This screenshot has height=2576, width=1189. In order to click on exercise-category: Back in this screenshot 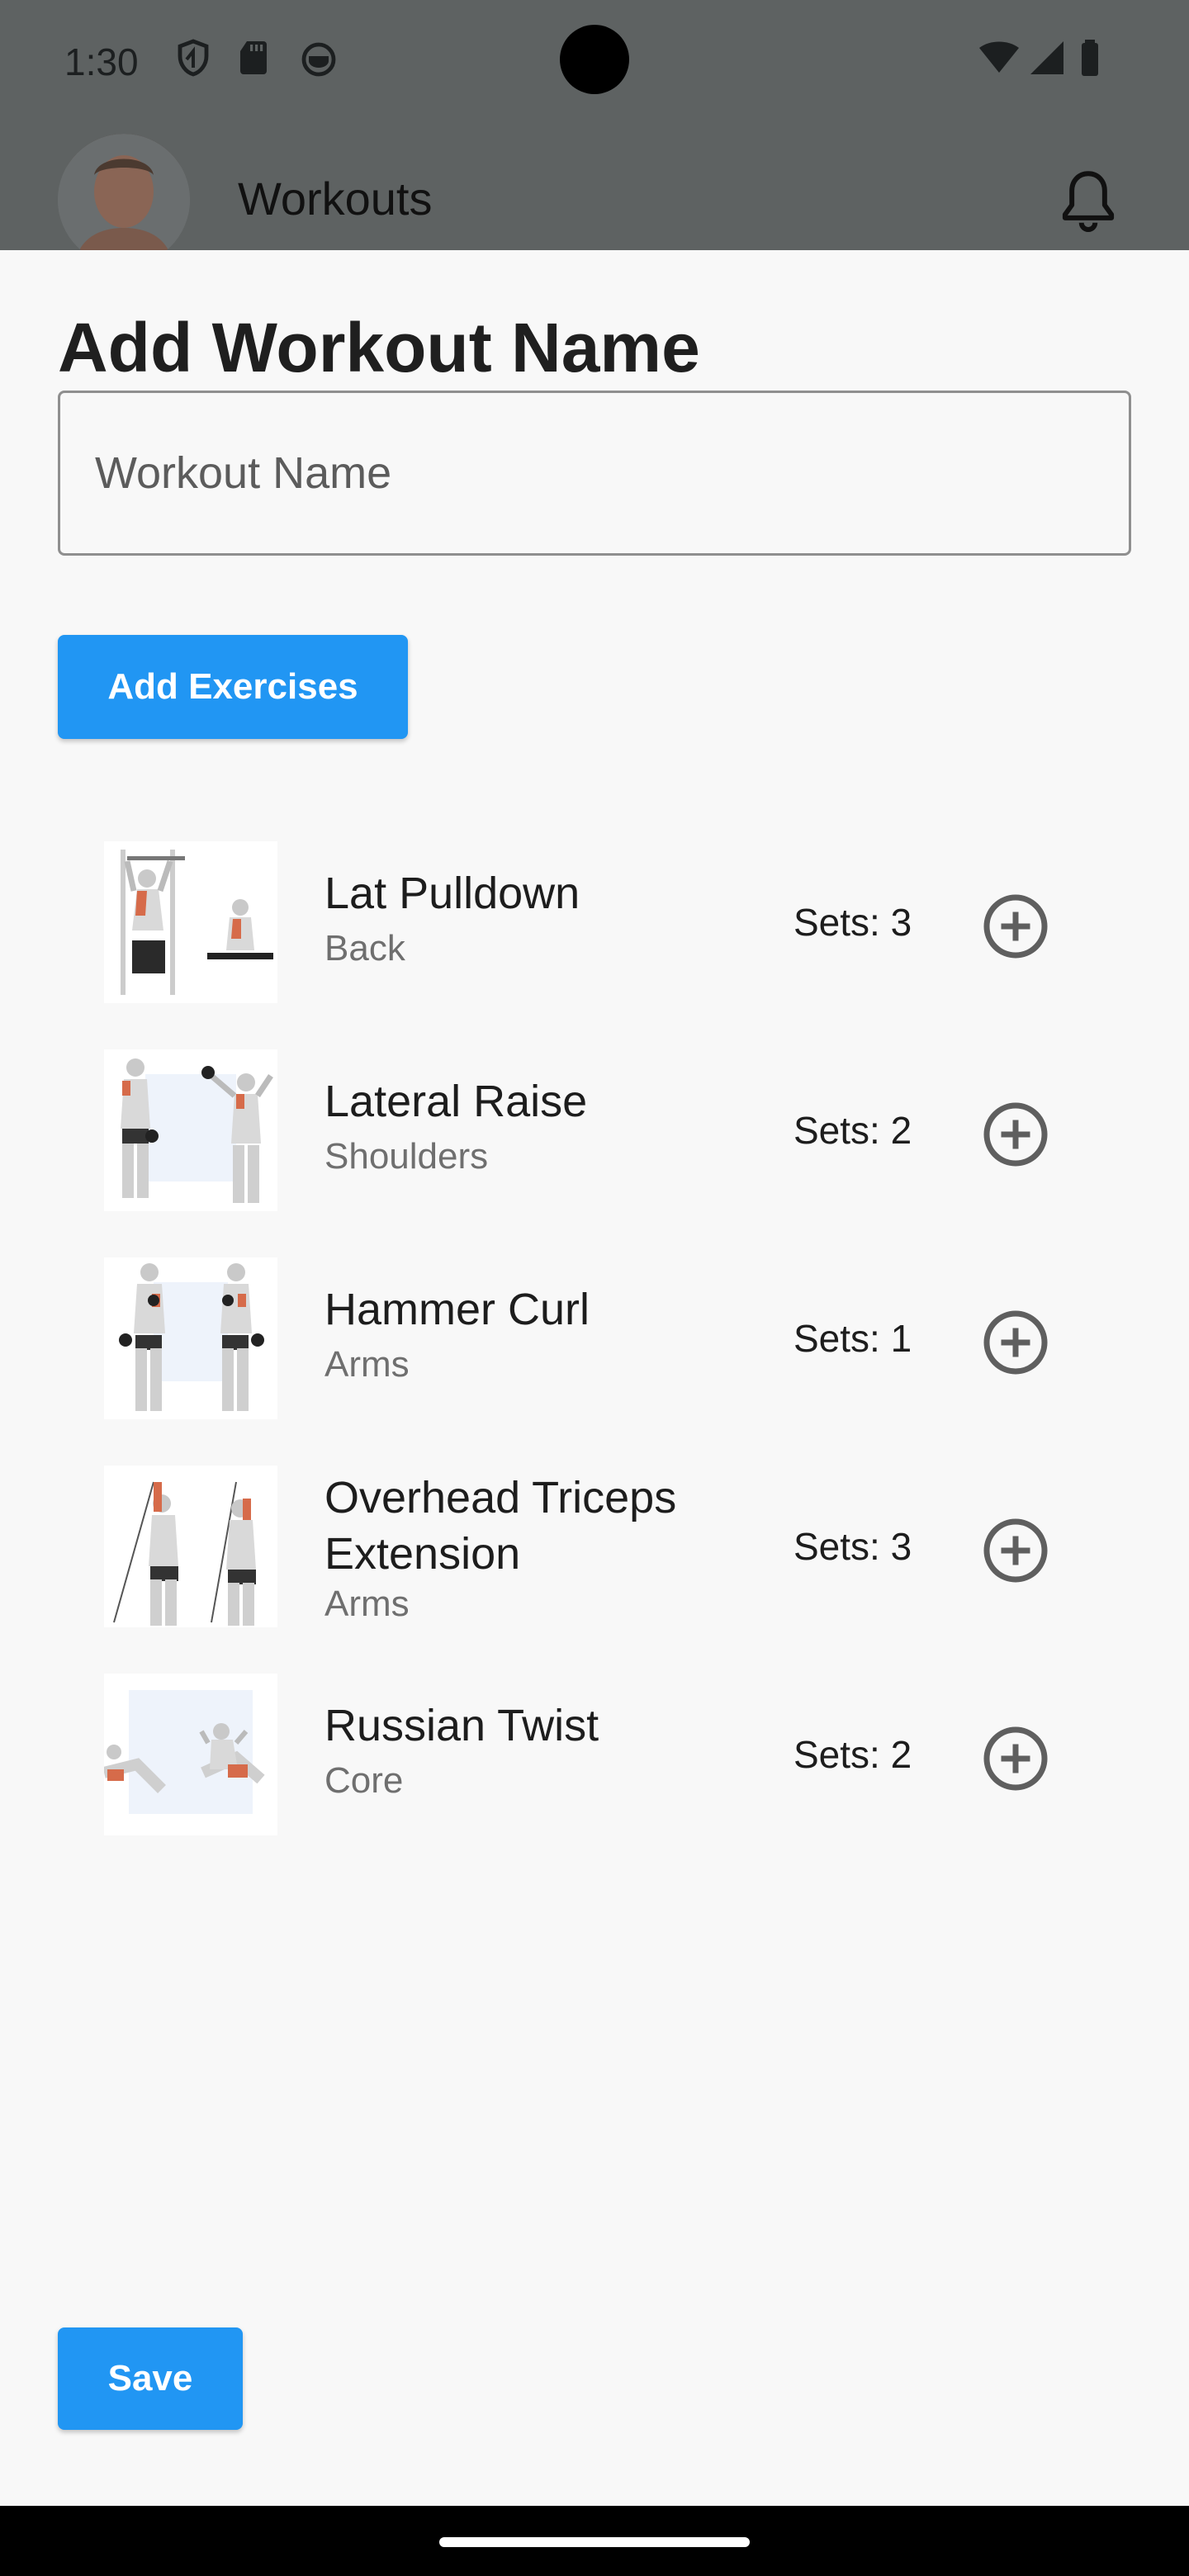, I will do `click(364, 948)`.